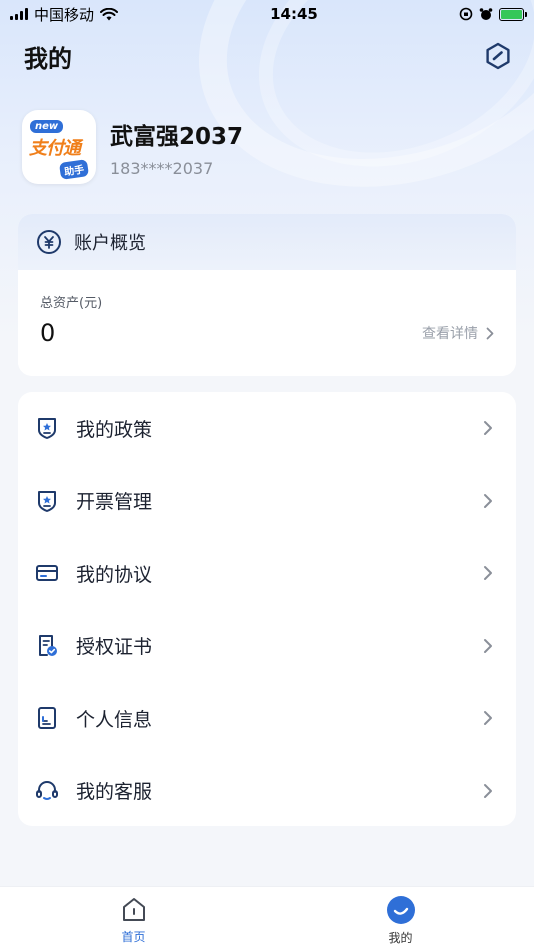  I want to click on tab-bar: 首页 我的, so click(267, 918).